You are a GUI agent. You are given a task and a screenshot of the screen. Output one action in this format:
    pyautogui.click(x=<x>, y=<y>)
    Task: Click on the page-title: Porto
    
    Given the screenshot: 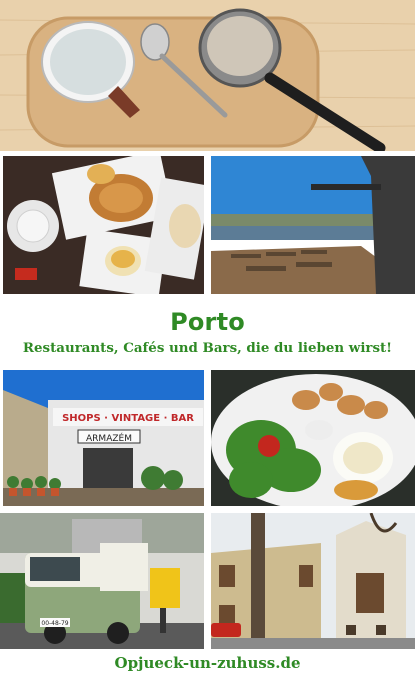 What is the action you would take?
    pyautogui.click(x=207, y=322)
    